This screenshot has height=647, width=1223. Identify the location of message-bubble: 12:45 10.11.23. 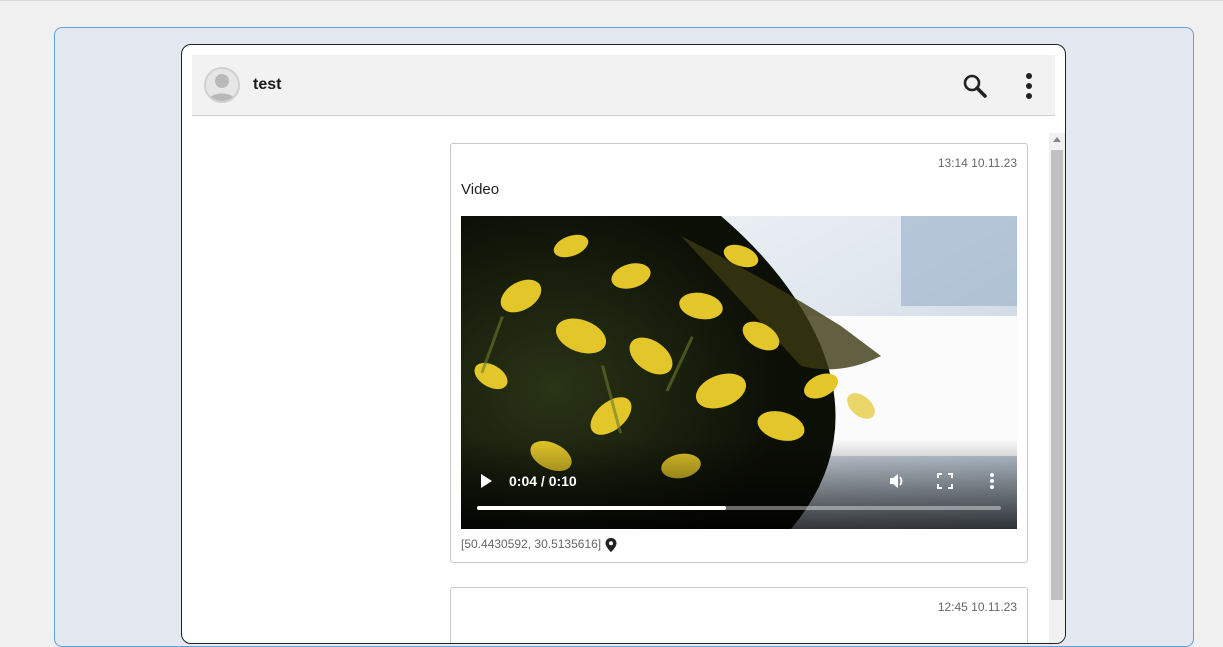
(739, 615).